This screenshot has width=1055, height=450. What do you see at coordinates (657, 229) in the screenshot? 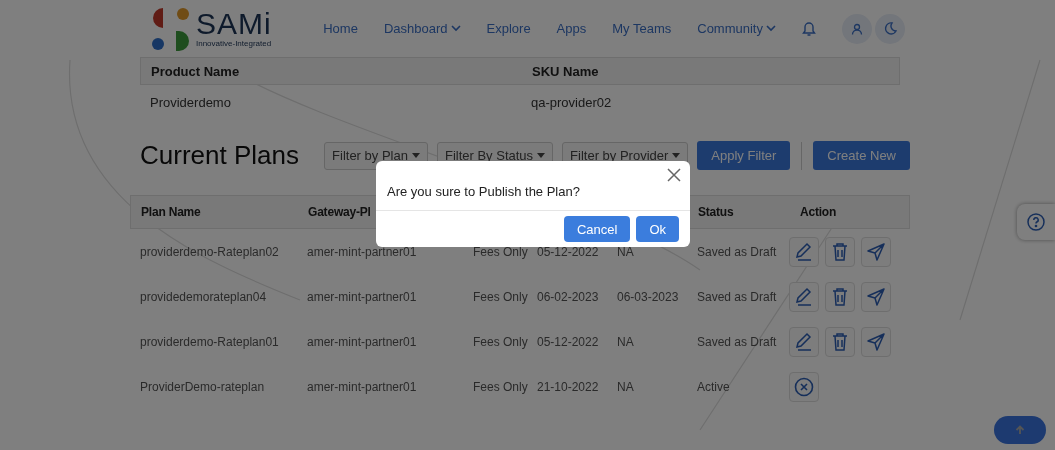
I see `ok-button: Ok` at bounding box center [657, 229].